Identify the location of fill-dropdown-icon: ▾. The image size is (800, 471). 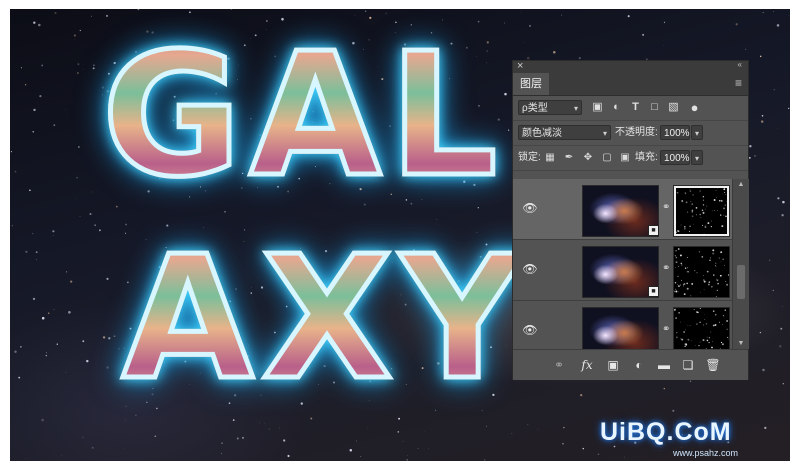
(697, 157).